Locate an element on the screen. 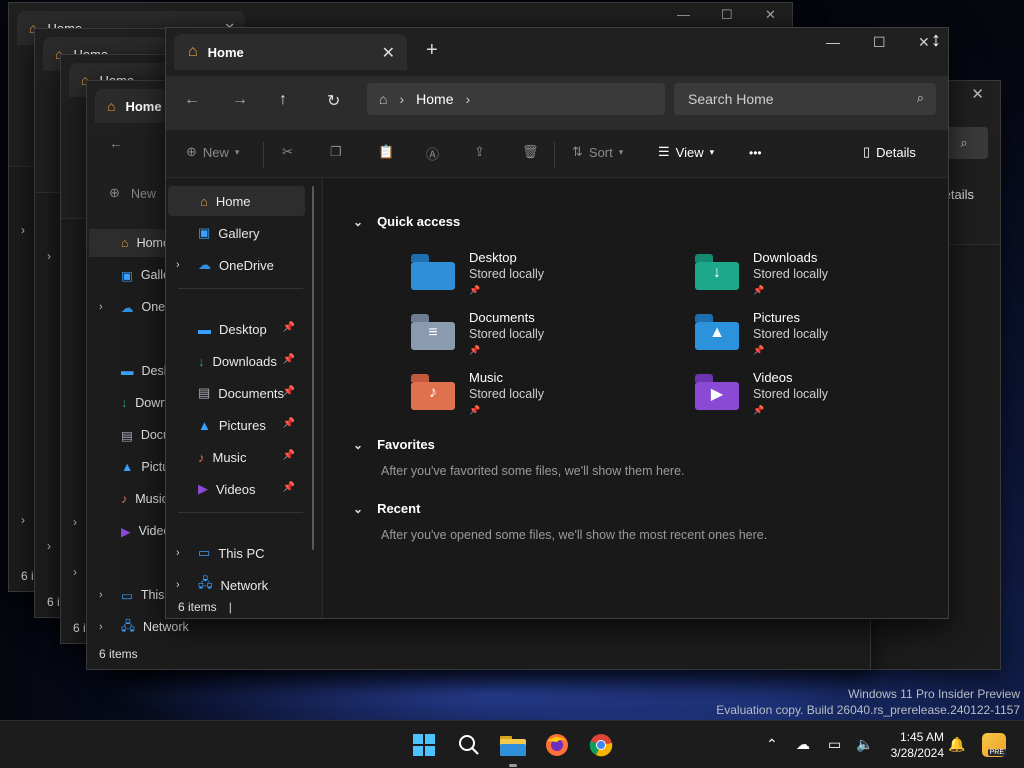  search-icon: ⌕ is located at coordinates (920, 98).